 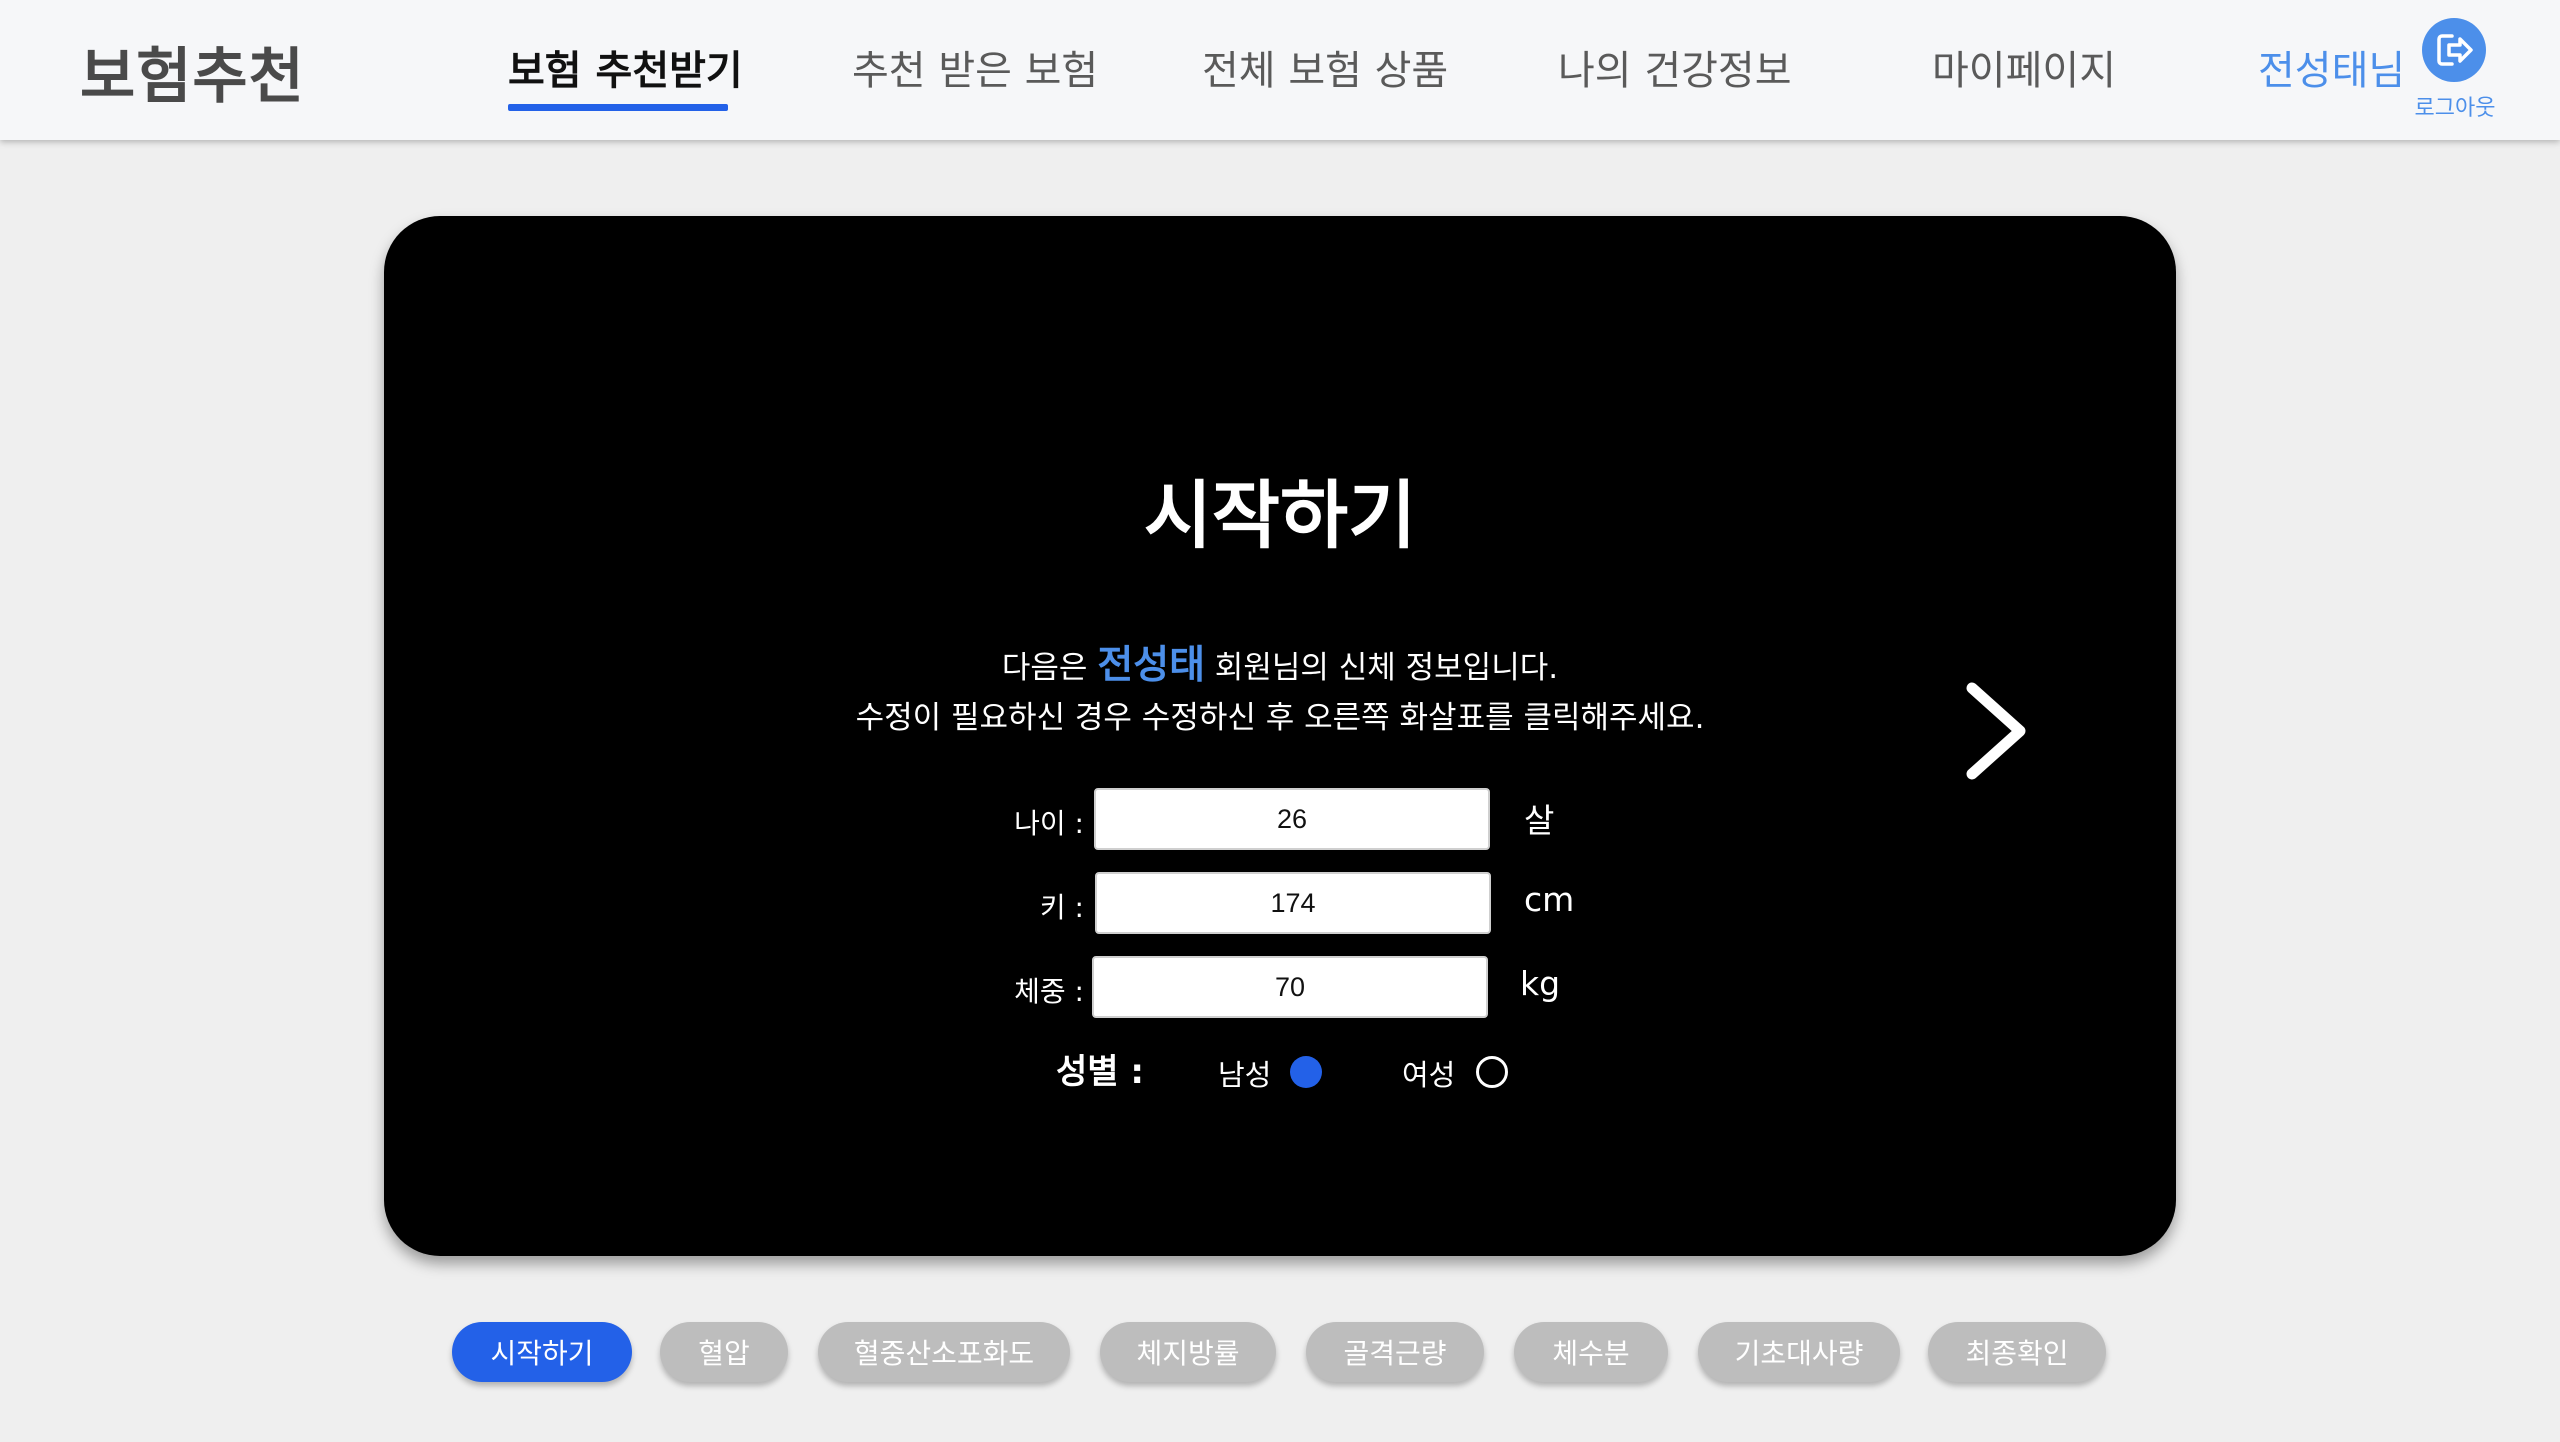 What do you see at coordinates (1290, 987) in the screenshot?
I see `weight-input` at bounding box center [1290, 987].